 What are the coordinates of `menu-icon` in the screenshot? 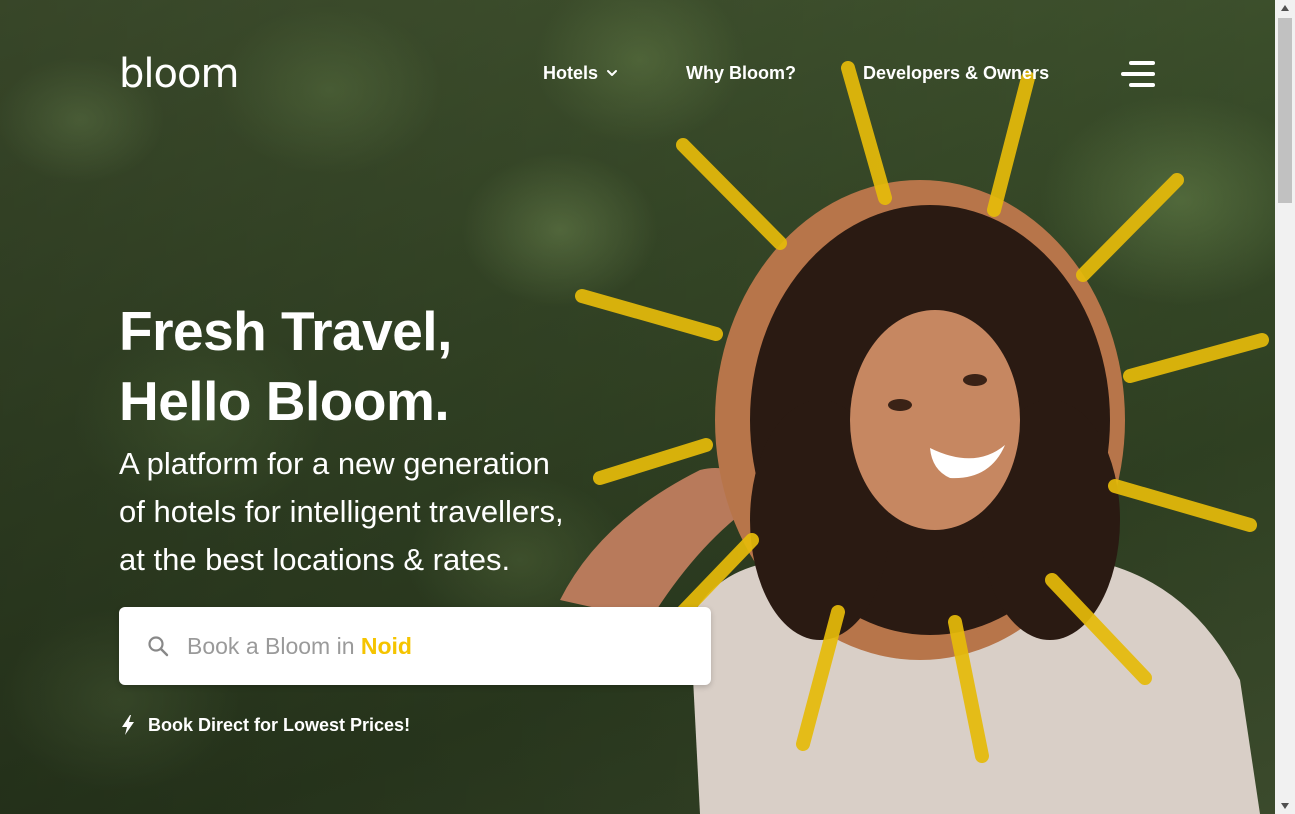 It's located at (1139, 74).